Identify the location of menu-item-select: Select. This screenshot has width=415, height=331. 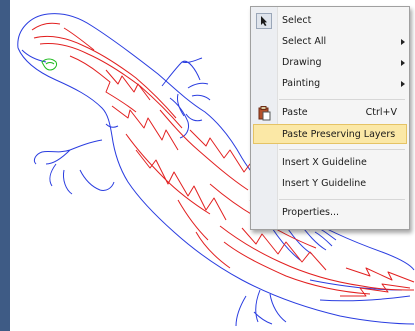
(330, 21).